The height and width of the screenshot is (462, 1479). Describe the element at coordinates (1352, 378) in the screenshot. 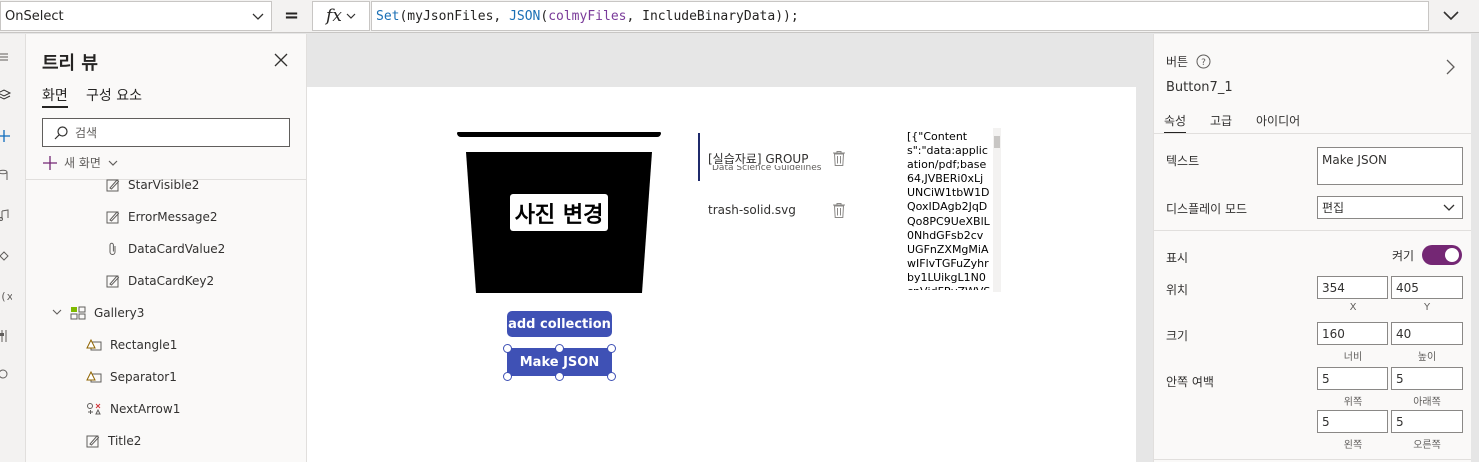

I see `padding-top-input: 5` at that location.